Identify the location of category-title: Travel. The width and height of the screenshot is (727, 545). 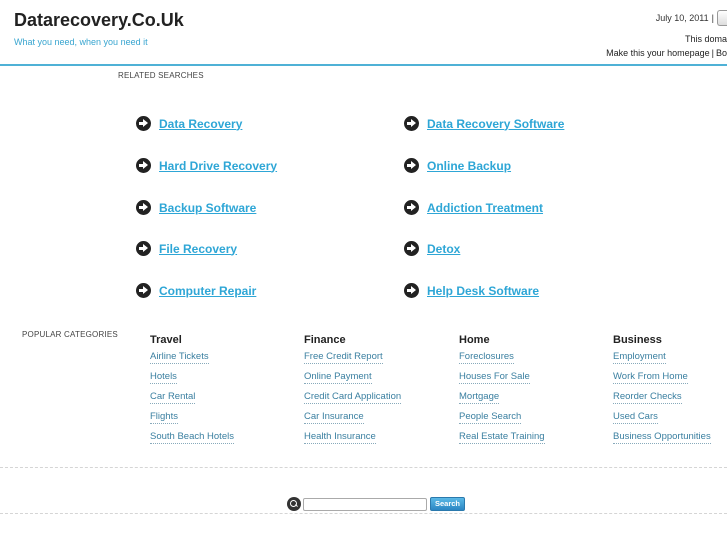
(166, 340).